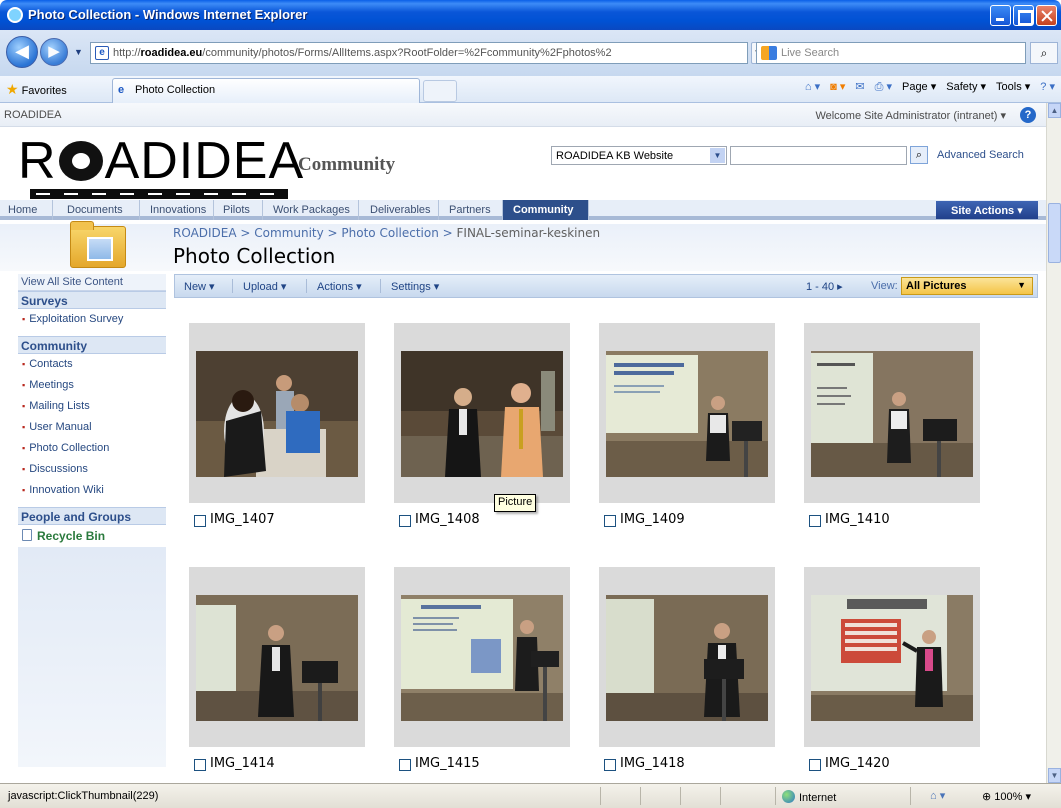 The image size is (1061, 808). What do you see at coordinates (1023, 15) in the screenshot?
I see `maximize-button` at bounding box center [1023, 15].